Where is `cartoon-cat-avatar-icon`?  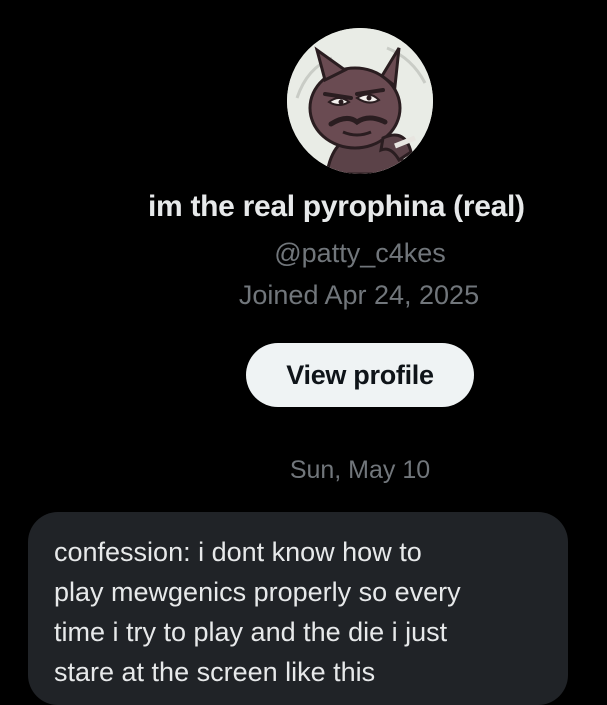 cartoon-cat-avatar-icon is located at coordinates (360, 101).